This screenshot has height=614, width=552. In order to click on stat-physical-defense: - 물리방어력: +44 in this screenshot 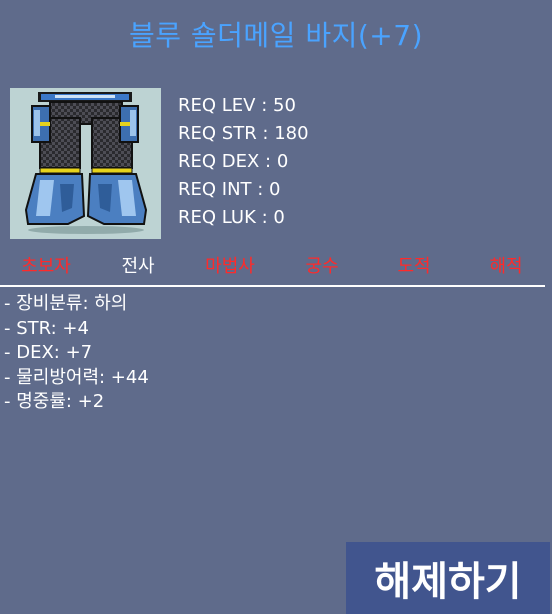, I will do `click(76, 377)`.